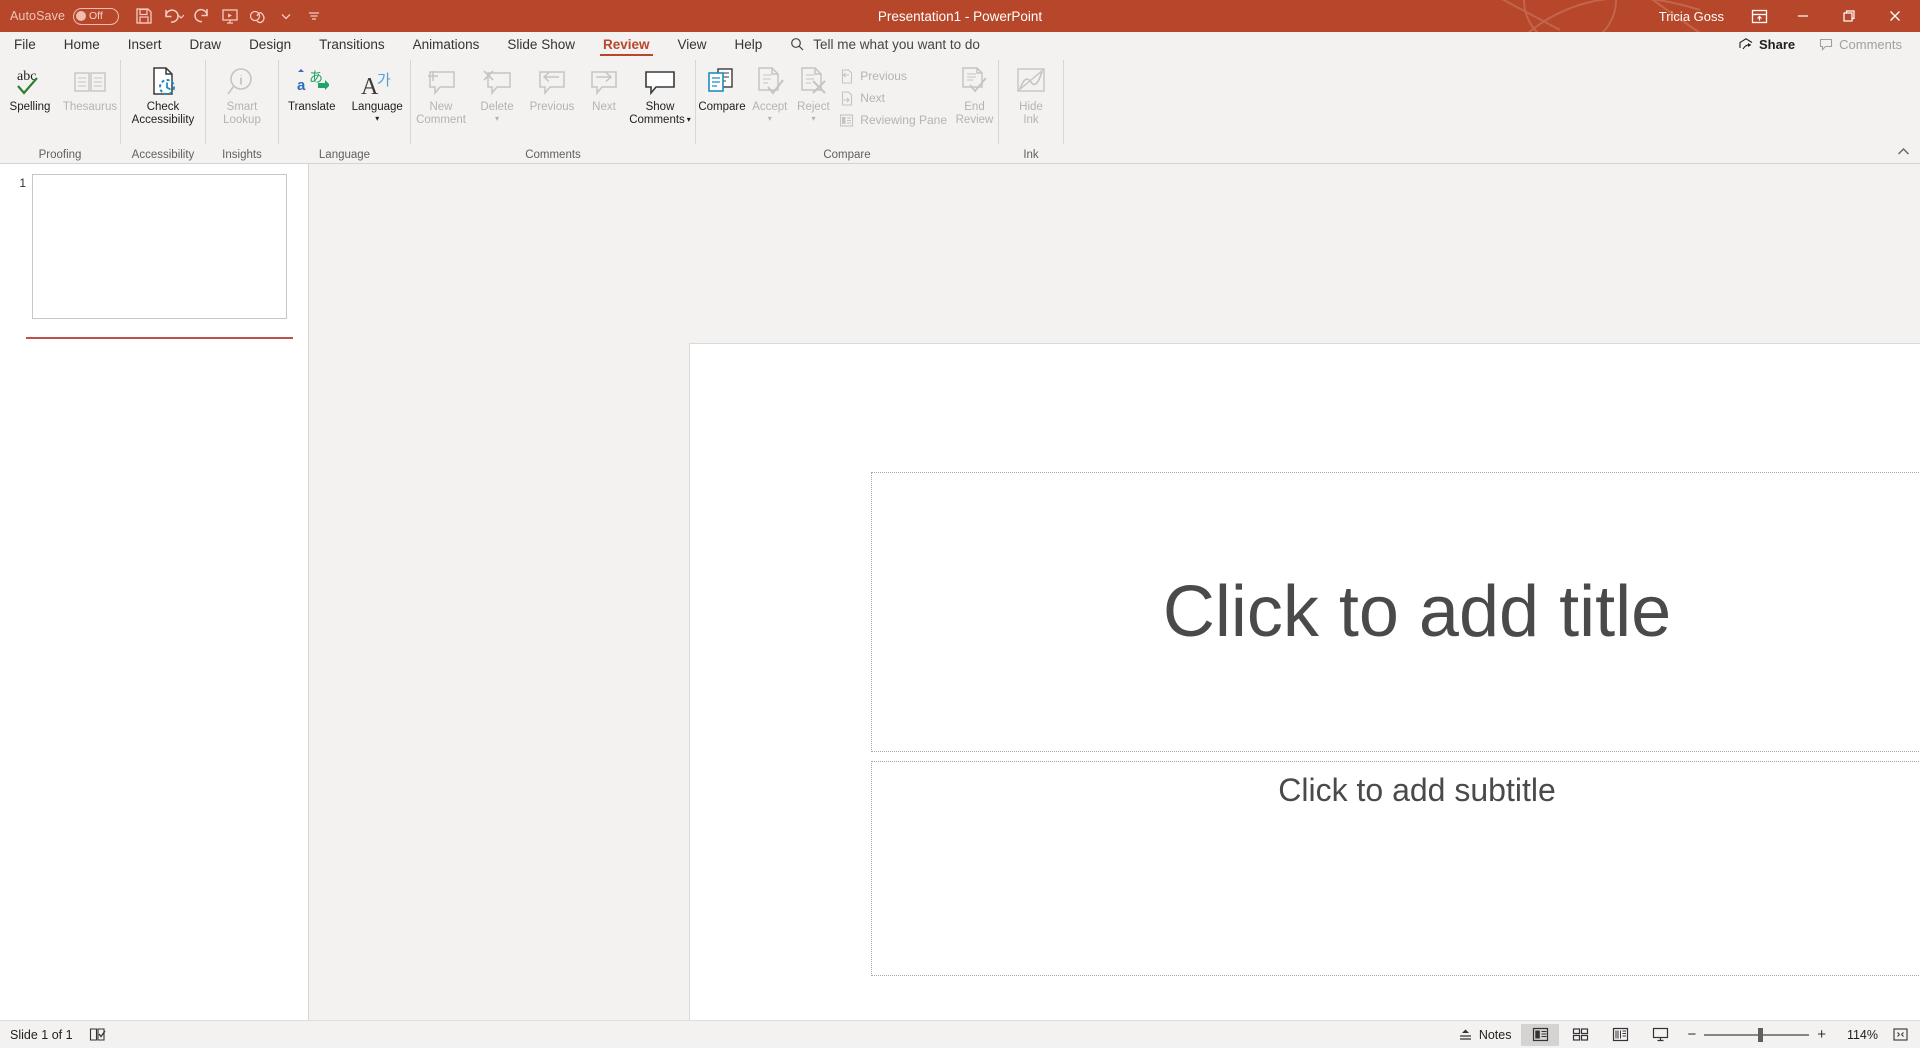 The width and height of the screenshot is (1920, 1048). Describe the element at coordinates (97, 1034) in the screenshot. I see `accessibility-checker-icon` at that location.